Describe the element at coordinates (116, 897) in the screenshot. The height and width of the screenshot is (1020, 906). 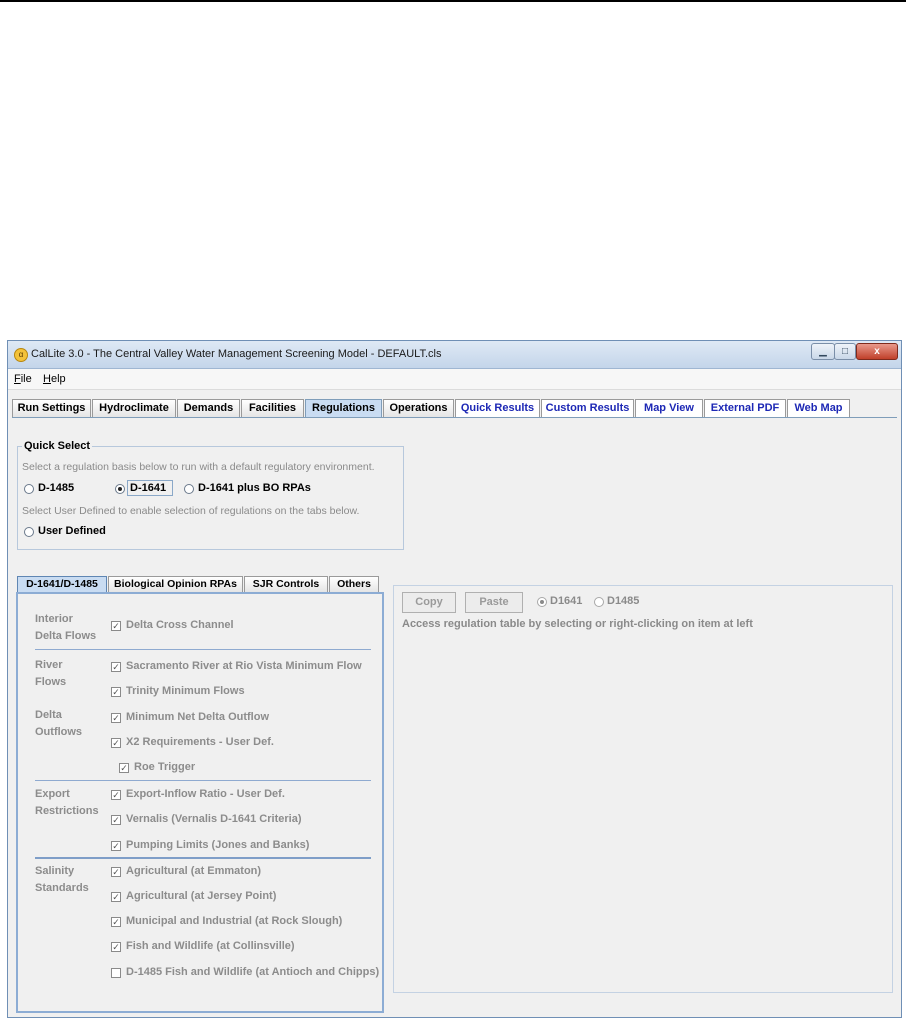
I see `checkbox-ag-jersey-point: ✓` at that location.